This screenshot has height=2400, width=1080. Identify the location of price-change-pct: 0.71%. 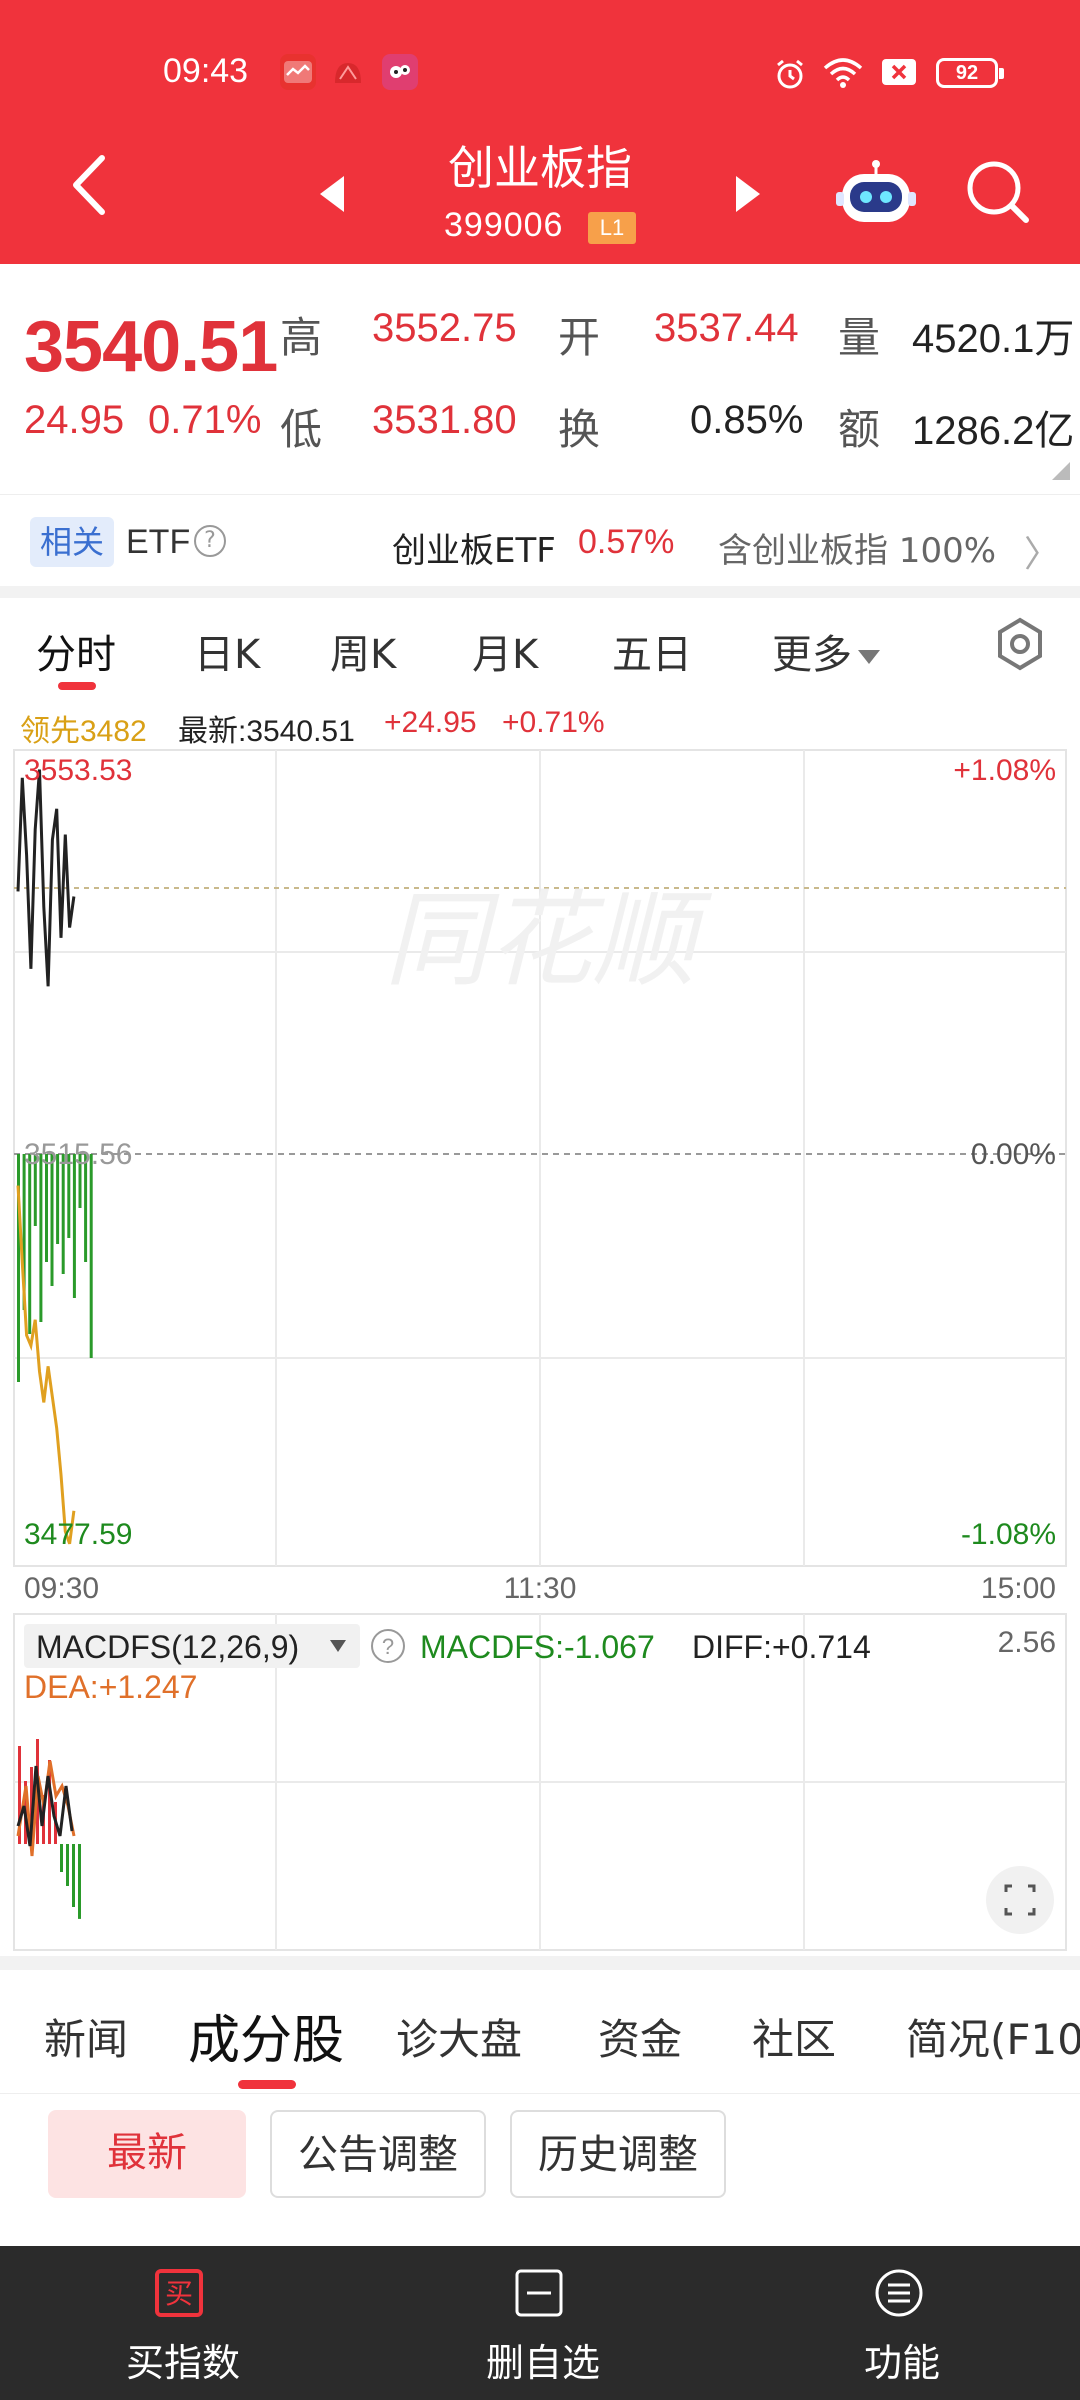
(205, 420).